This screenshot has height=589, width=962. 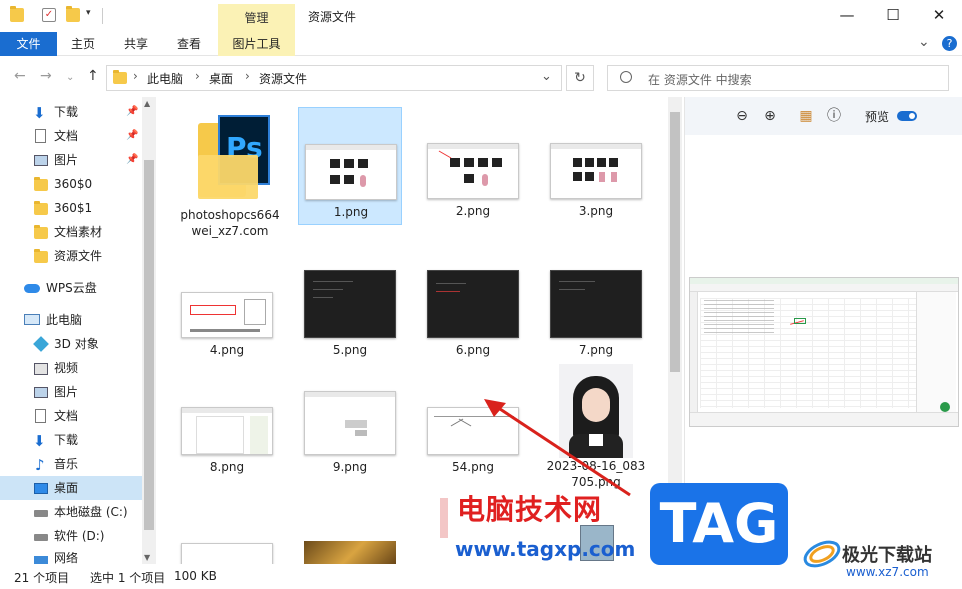 What do you see at coordinates (71, 488) in the screenshot?
I see `sidebar-item-desktop: 桌面` at bounding box center [71, 488].